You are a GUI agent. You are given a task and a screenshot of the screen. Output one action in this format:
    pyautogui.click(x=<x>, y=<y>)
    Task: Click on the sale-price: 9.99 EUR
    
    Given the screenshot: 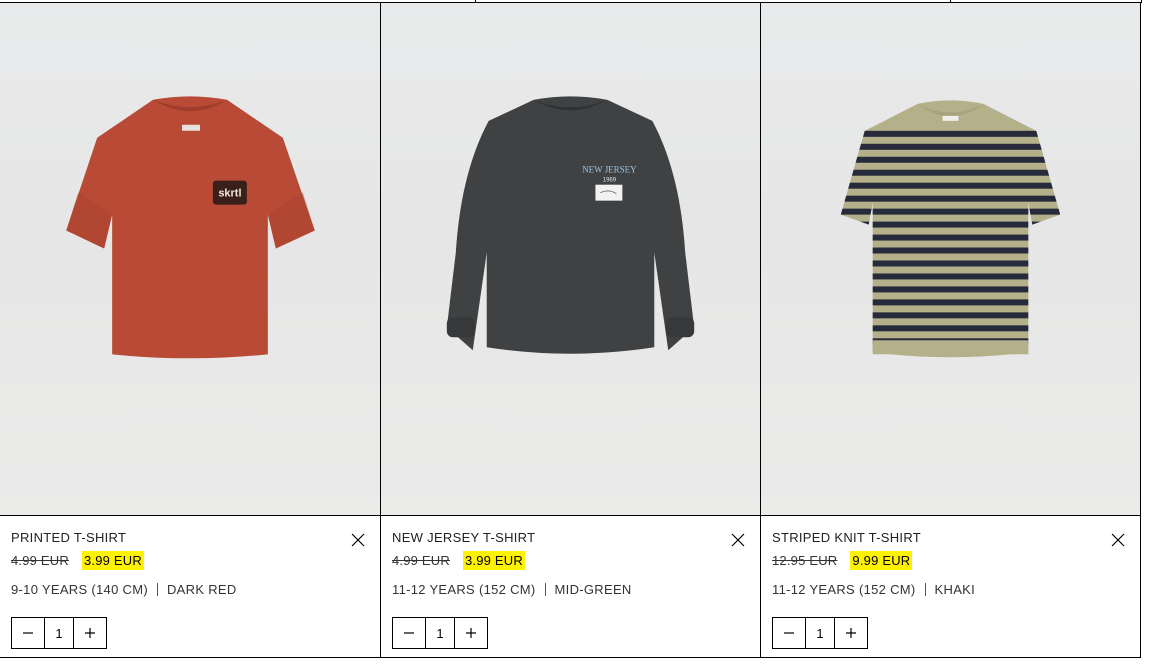 What is the action you would take?
    pyautogui.click(x=881, y=560)
    